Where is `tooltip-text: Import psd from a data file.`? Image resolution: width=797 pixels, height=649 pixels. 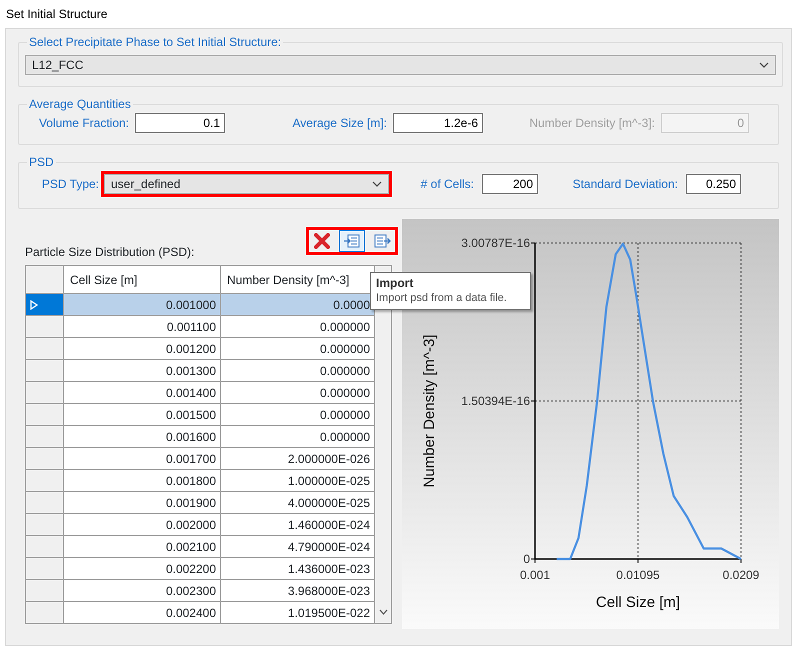
tooltip-text: Import psd from a data file. is located at coordinates (442, 298).